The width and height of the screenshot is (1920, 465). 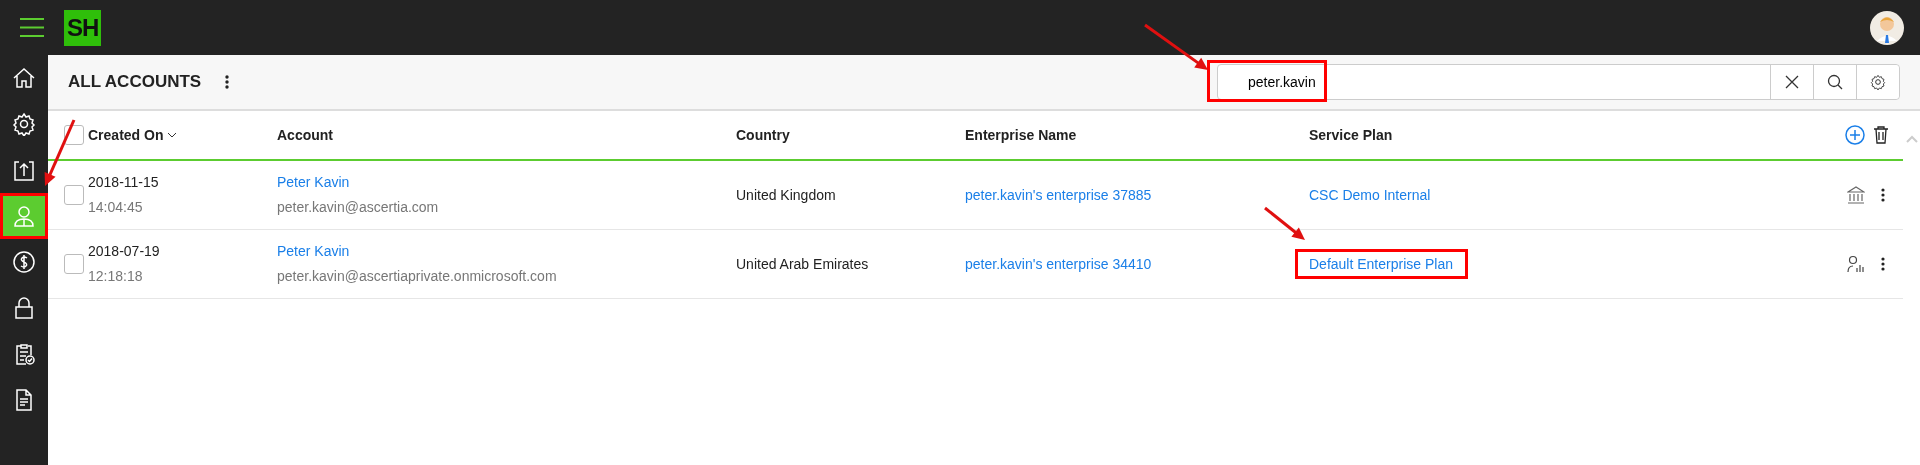 I want to click on search-icon, so click(x=1835, y=82).